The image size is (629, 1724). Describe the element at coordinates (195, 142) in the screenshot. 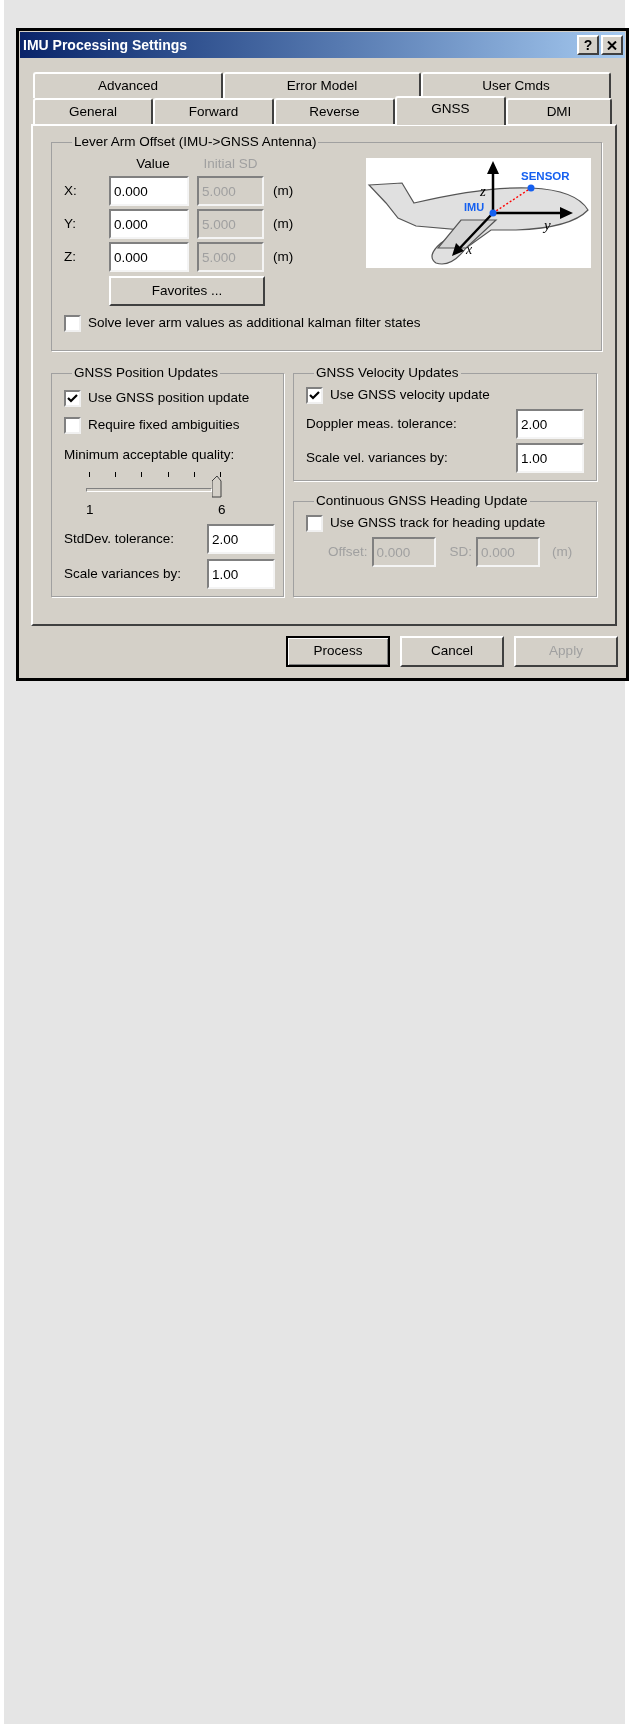

I see `group-title: Lever Arm Offset (IMU->GNSS Antenna)` at that location.